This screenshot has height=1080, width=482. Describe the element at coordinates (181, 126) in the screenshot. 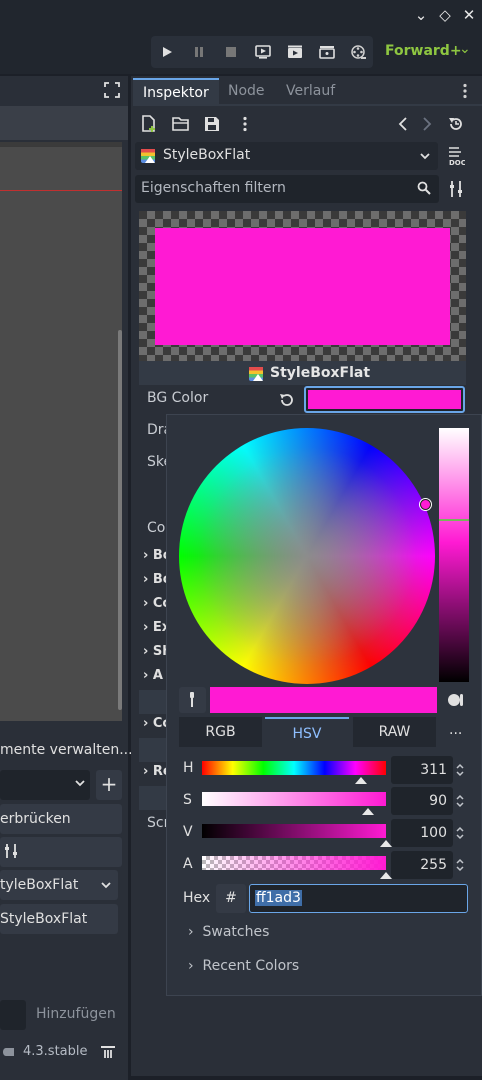

I see `open-folder-icon` at that location.